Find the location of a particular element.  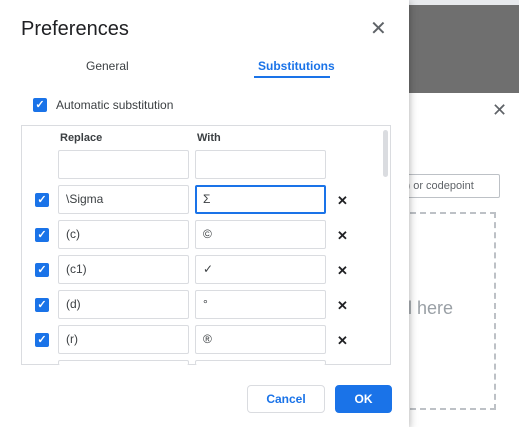

tab-general: General is located at coordinates (107, 66).